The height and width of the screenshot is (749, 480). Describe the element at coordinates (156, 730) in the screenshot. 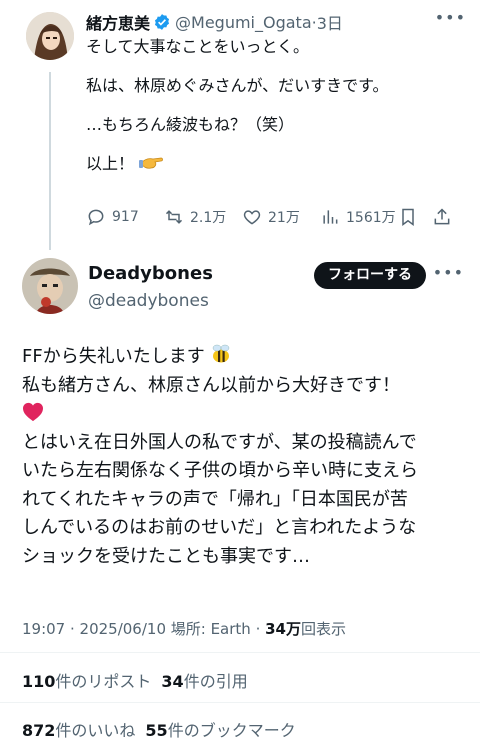

I see `bookmarks-stat-count: 55` at that location.